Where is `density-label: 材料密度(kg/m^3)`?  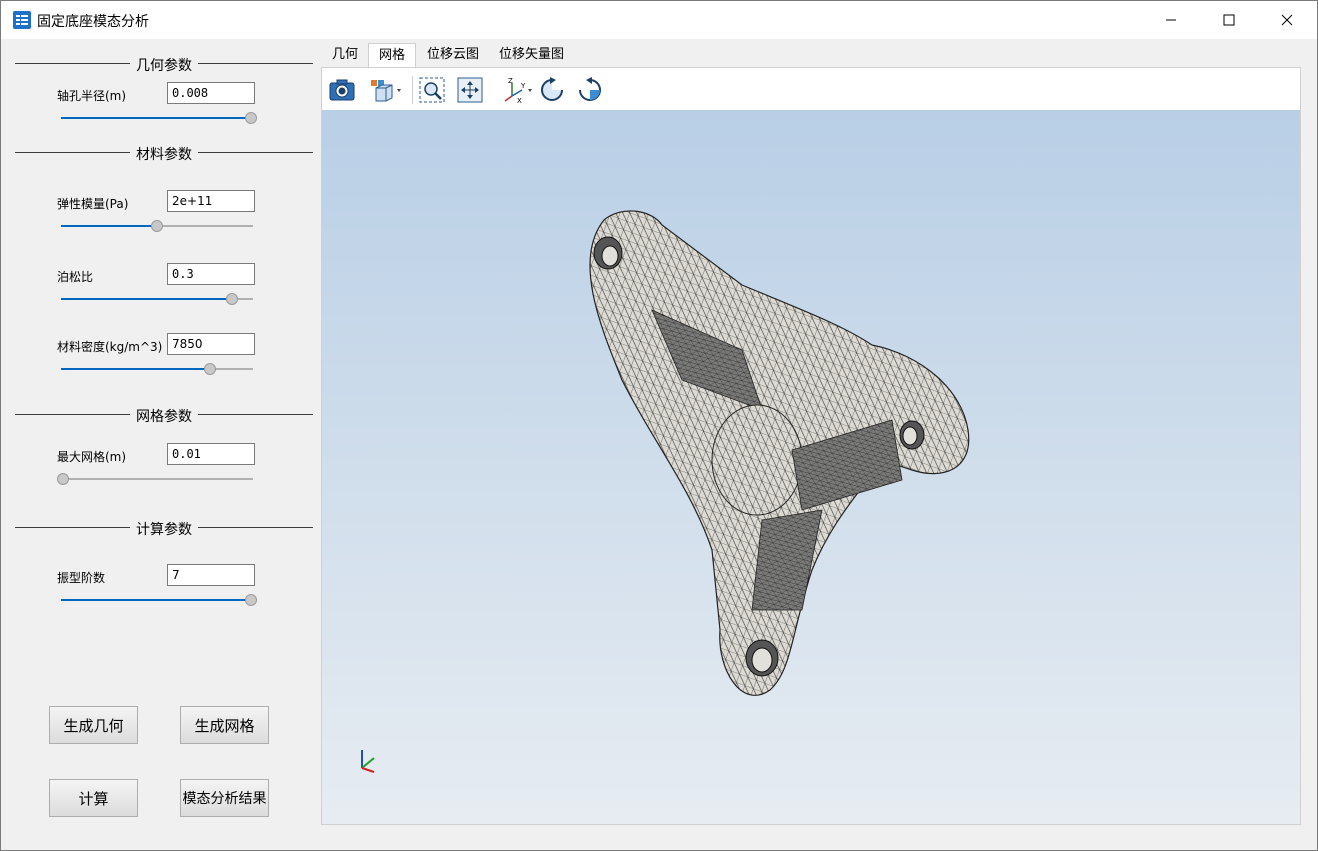
density-label: 材料密度(kg/m^3) is located at coordinates (110, 347).